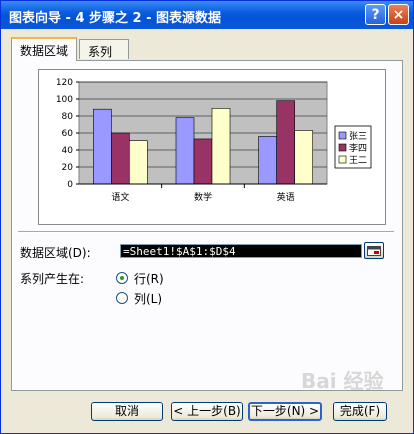  What do you see at coordinates (120, 158) in the screenshot?
I see `bar-李四-语文` at bounding box center [120, 158].